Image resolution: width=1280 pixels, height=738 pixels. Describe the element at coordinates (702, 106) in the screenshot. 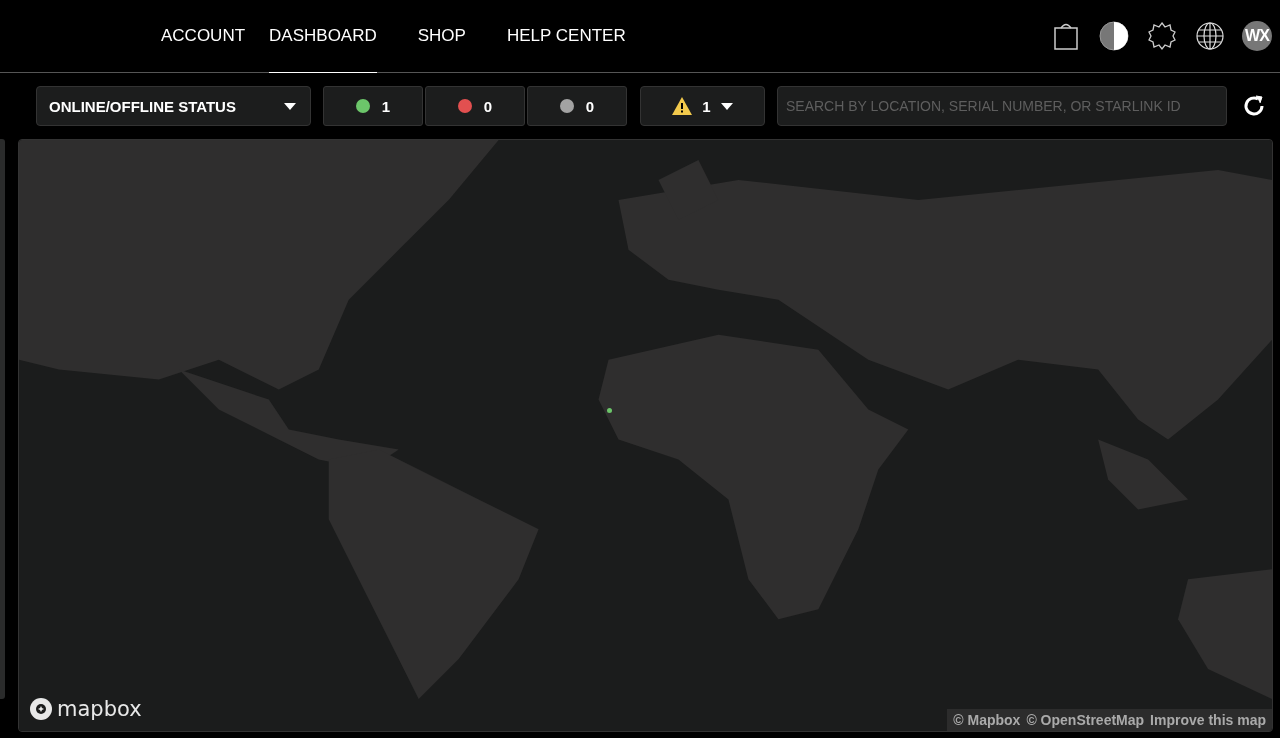

I see `alerts-dropdown: 1` at that location.